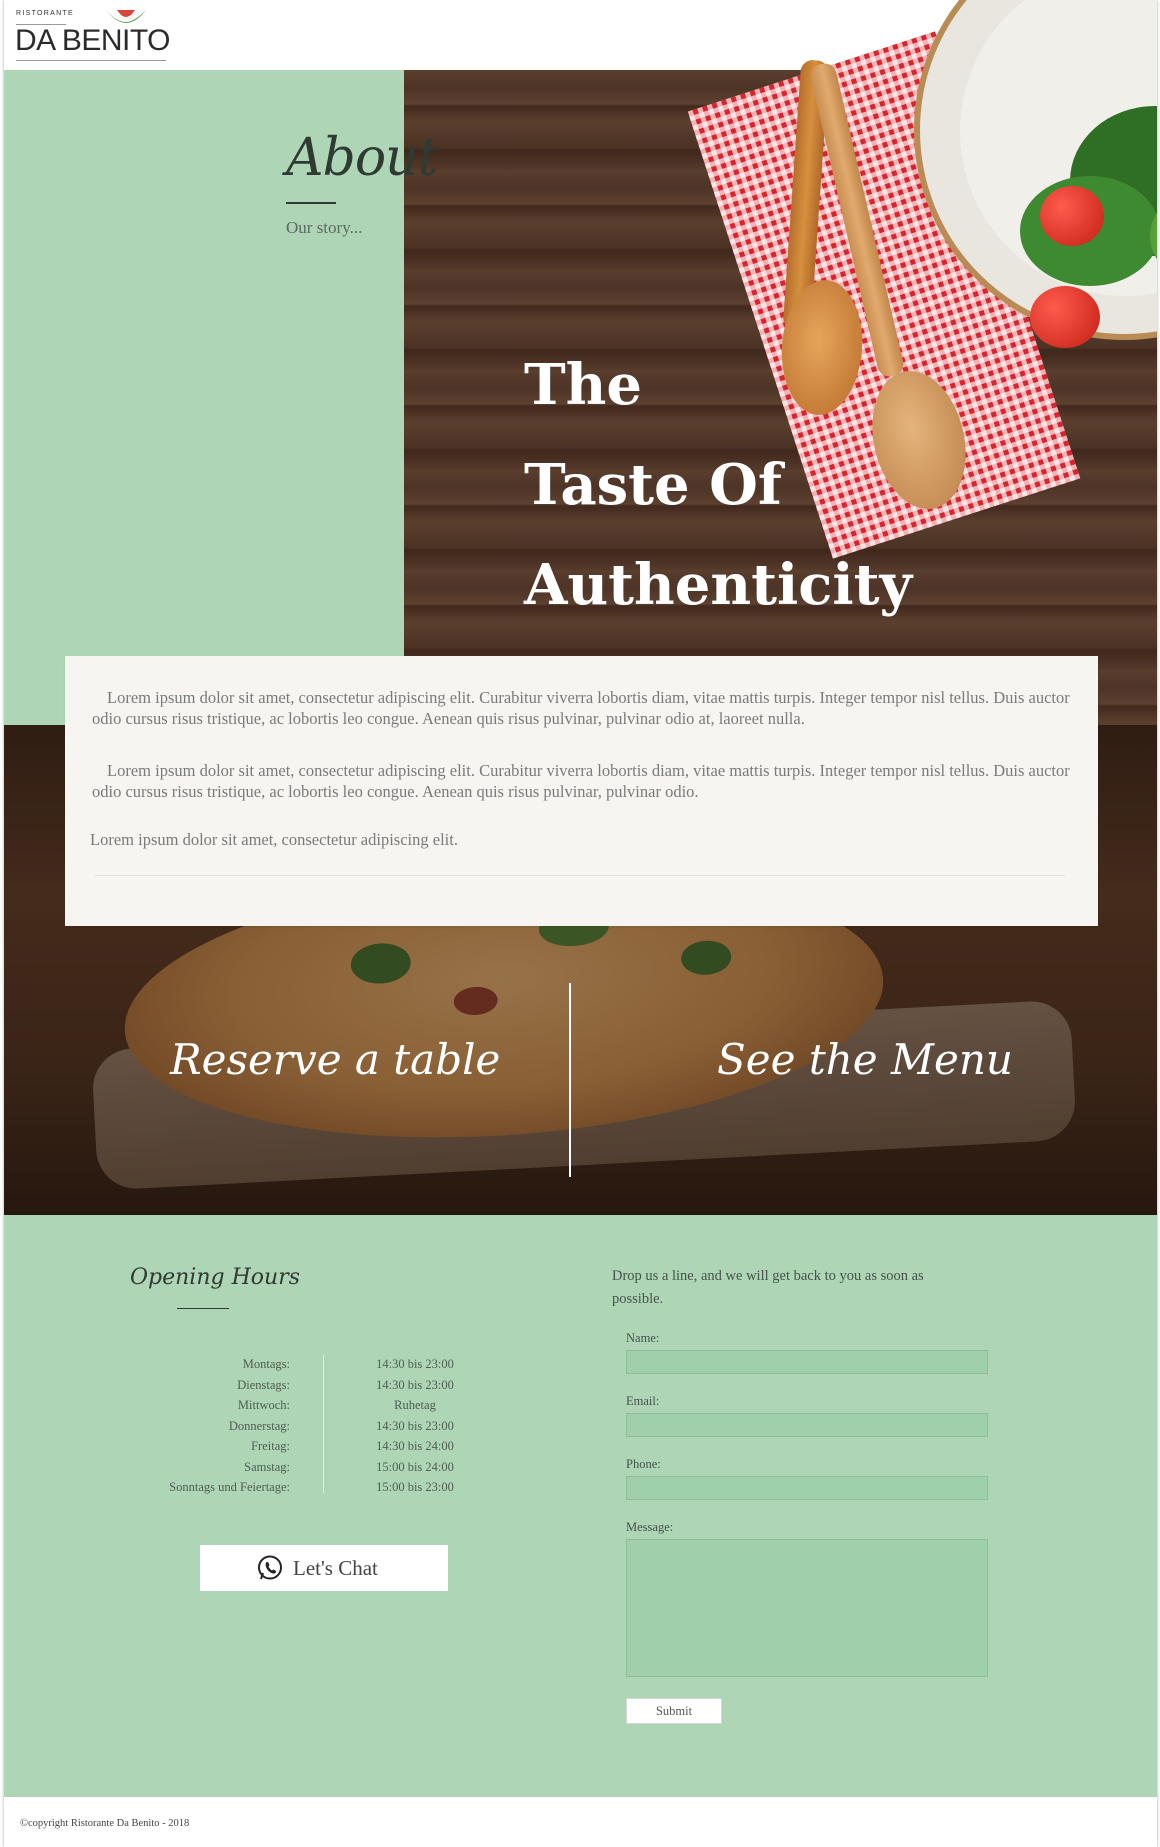 The width and height of the screenshot is (1160, 1847). What do you see at coordinates (315, 1449) in the screenshot?
I see `hours-row: Freitag: 14:30 bis 24:00` at bounding box center [315, 1449].